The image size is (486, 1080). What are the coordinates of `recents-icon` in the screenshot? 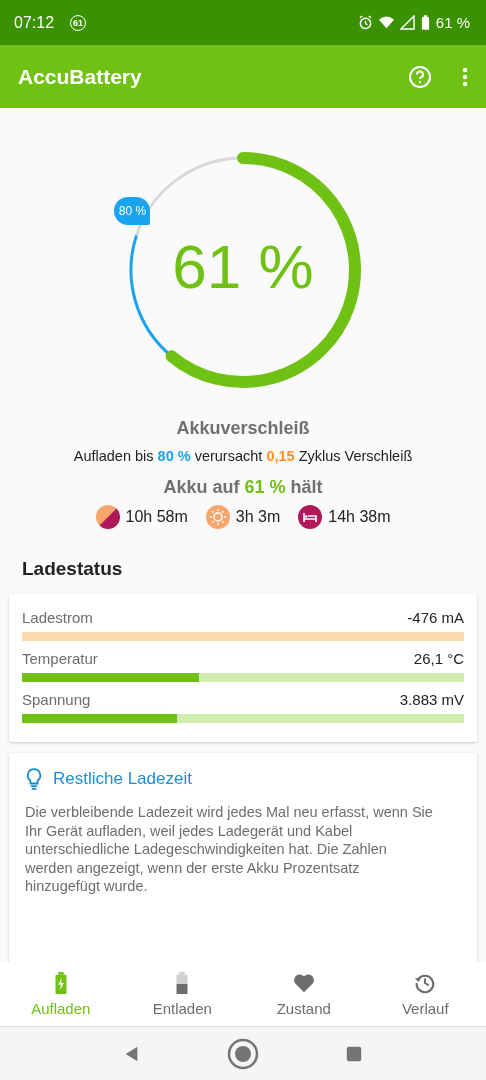 It's located at (354, 1053).